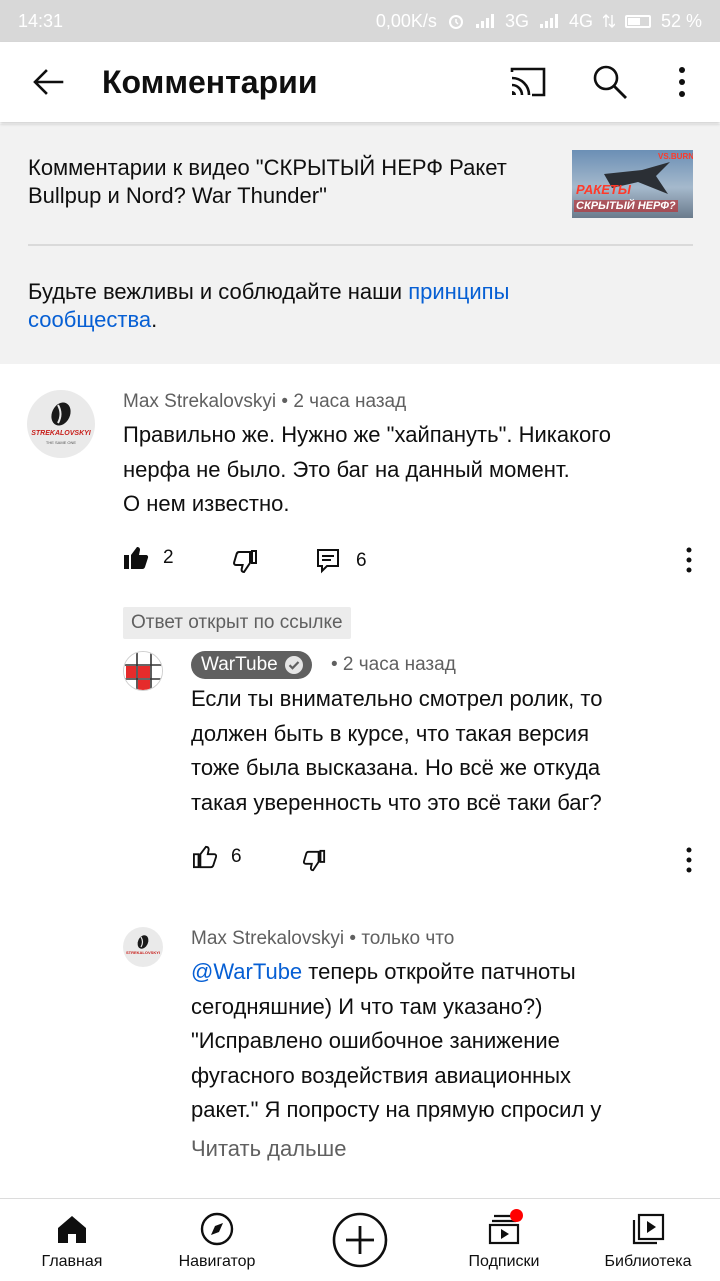 This screenshot has height=1281, width=720. Describe the element at coordinates (341, 561) in the screenshot. I see `reply-button: 6` at that location.